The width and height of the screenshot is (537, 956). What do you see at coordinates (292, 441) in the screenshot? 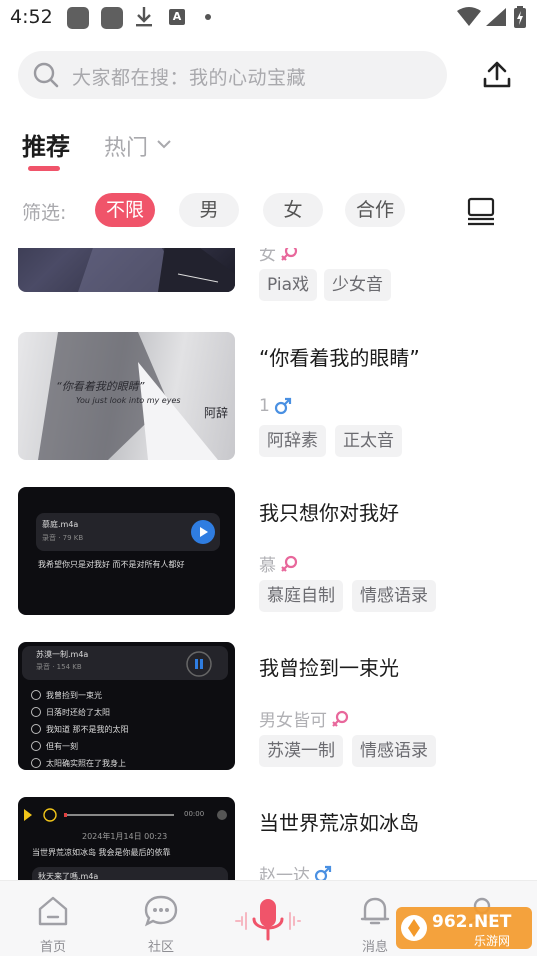
I see `work-tag: 阿辞素` at bounding box center [292, 441].